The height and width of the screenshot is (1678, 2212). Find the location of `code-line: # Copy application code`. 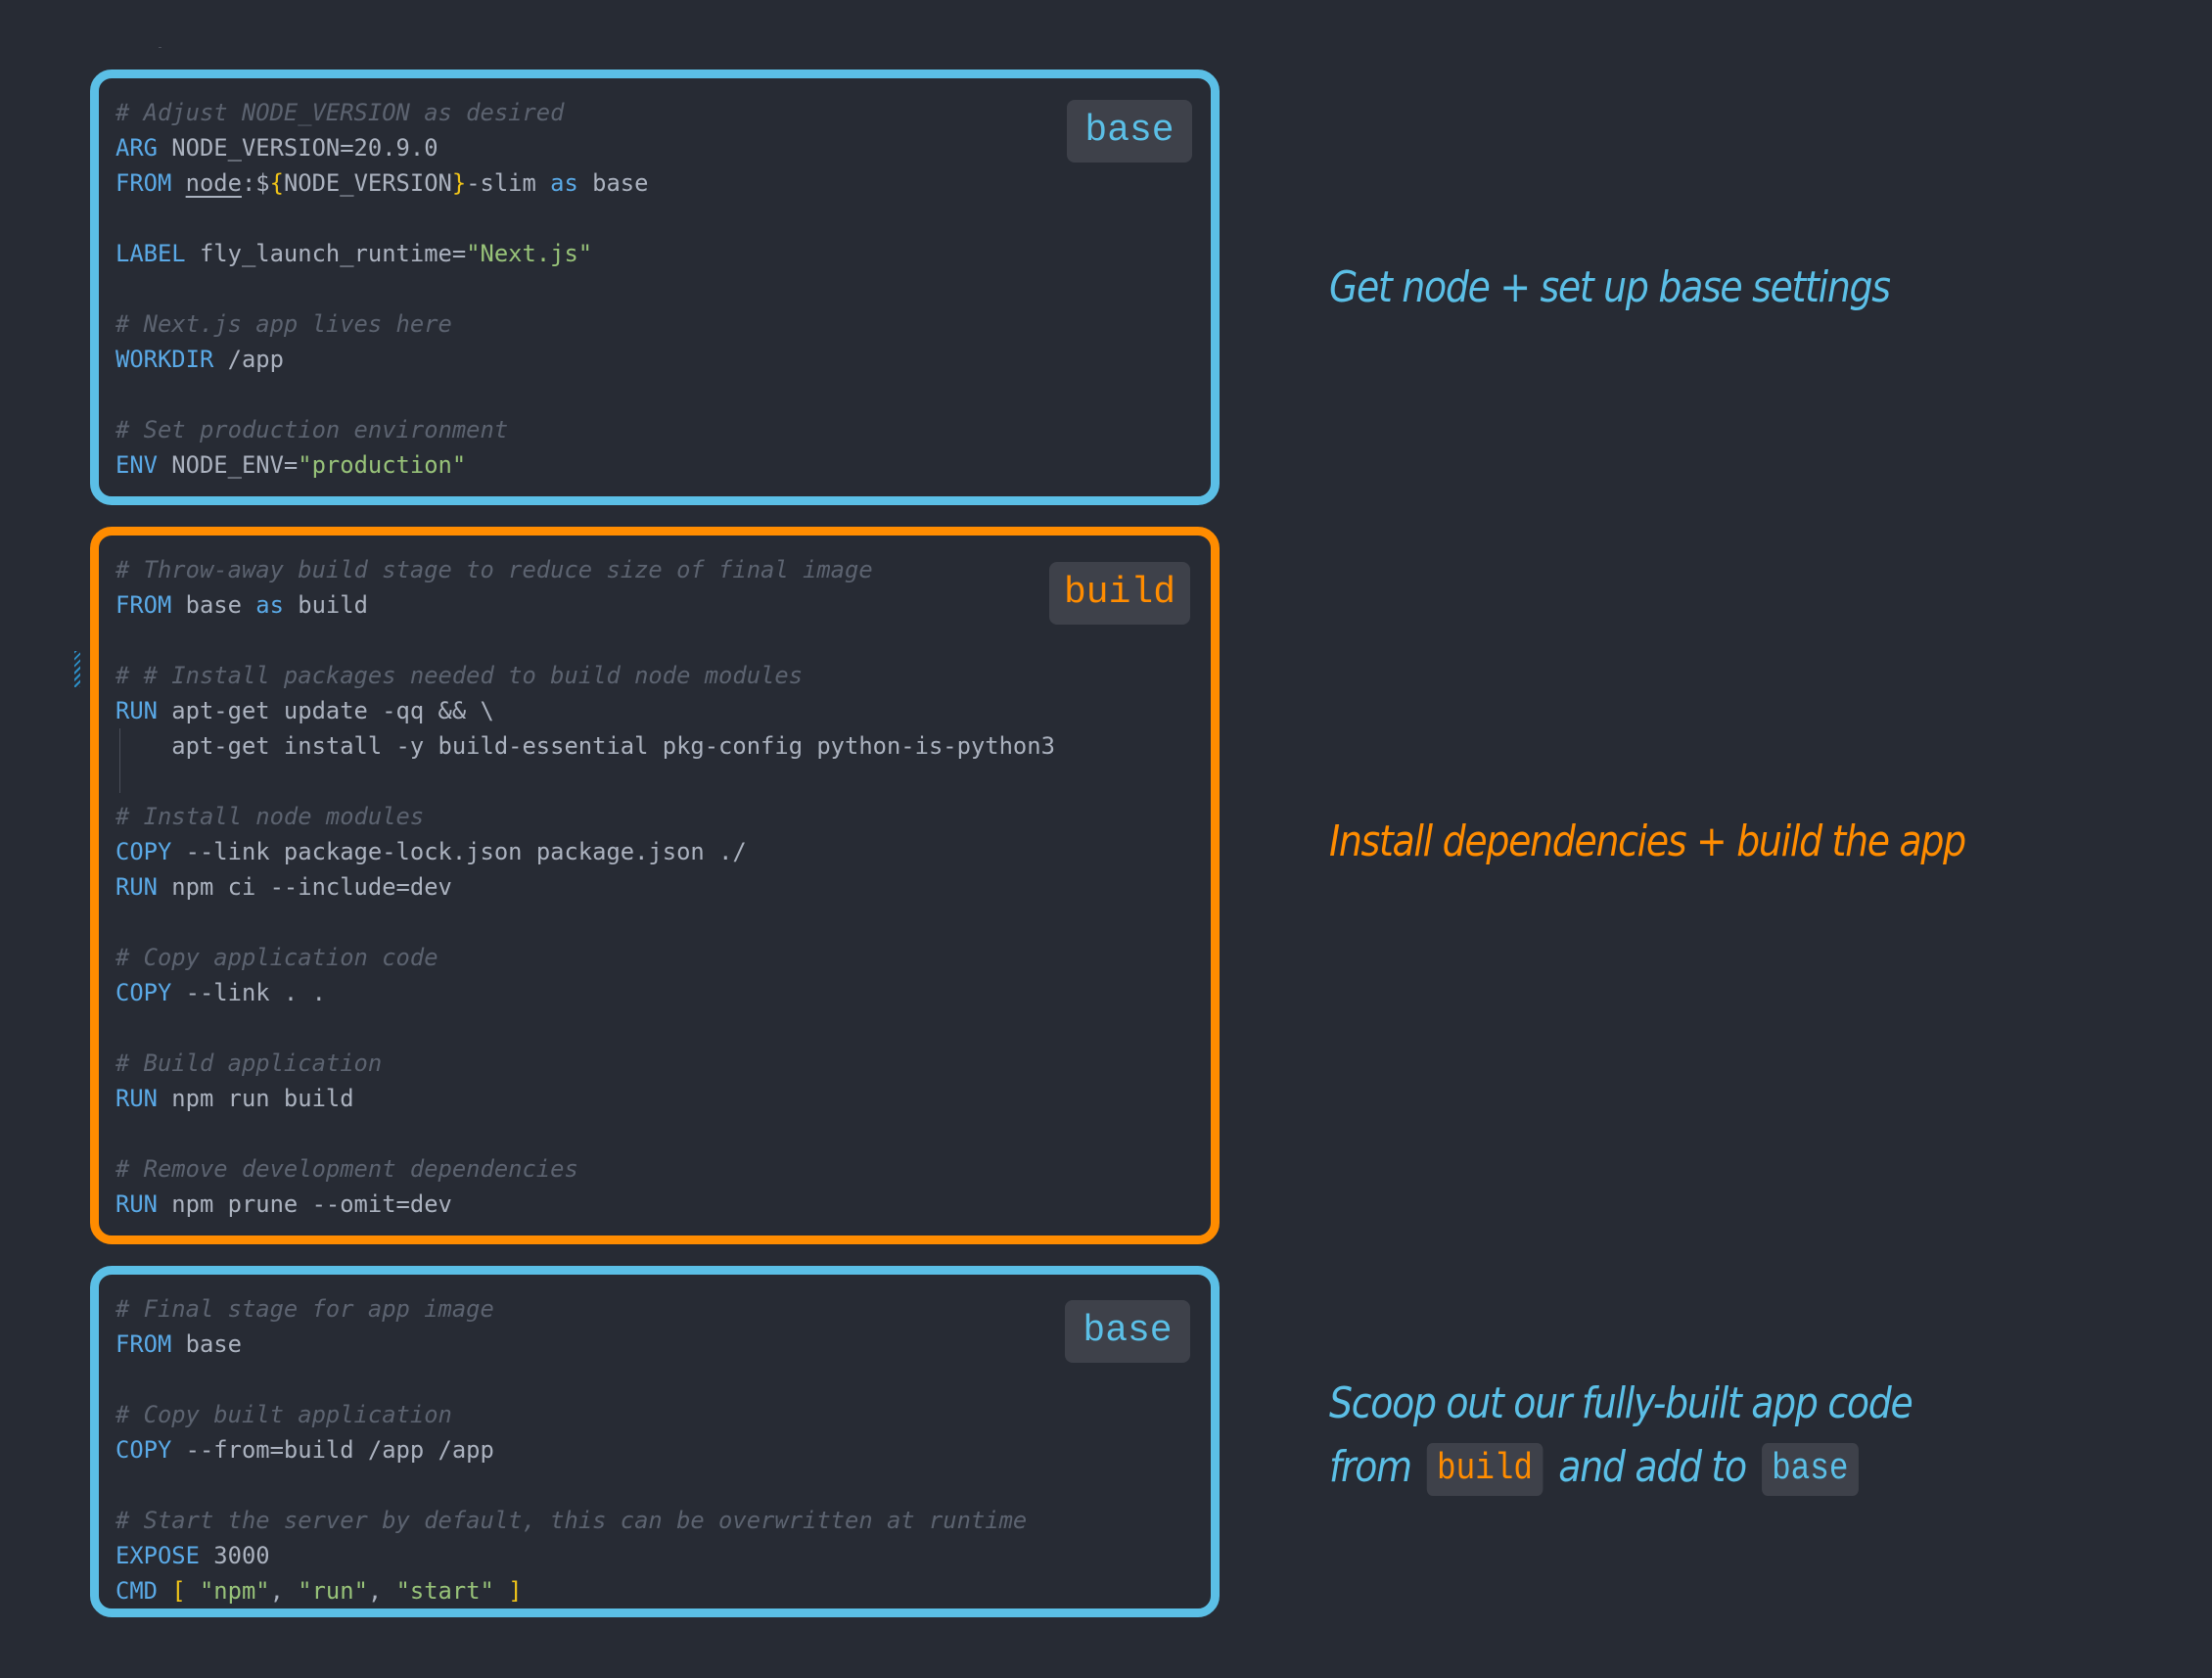

code-line: # Copy application code is located at coordinates (663, 957).